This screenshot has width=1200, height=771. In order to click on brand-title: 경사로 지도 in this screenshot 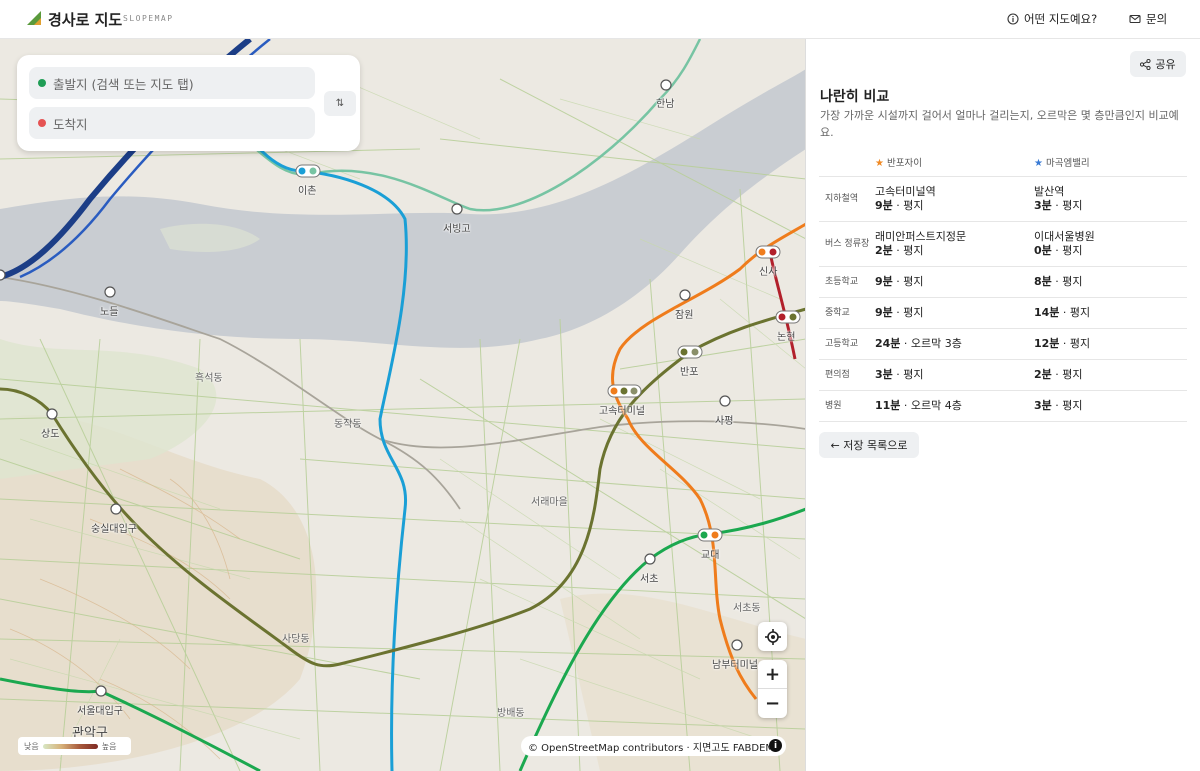, I will do `click(85, 19)`.